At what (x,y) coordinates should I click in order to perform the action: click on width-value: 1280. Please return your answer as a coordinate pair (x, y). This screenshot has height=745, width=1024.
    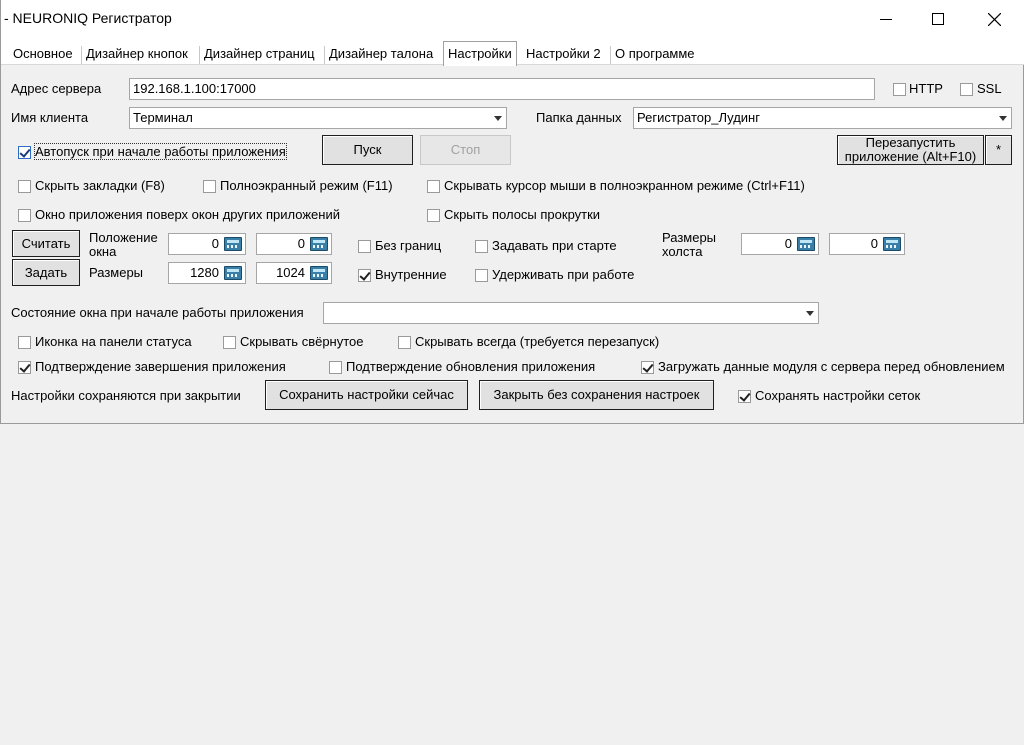
    Looking at the image, I should click on (204, 272).